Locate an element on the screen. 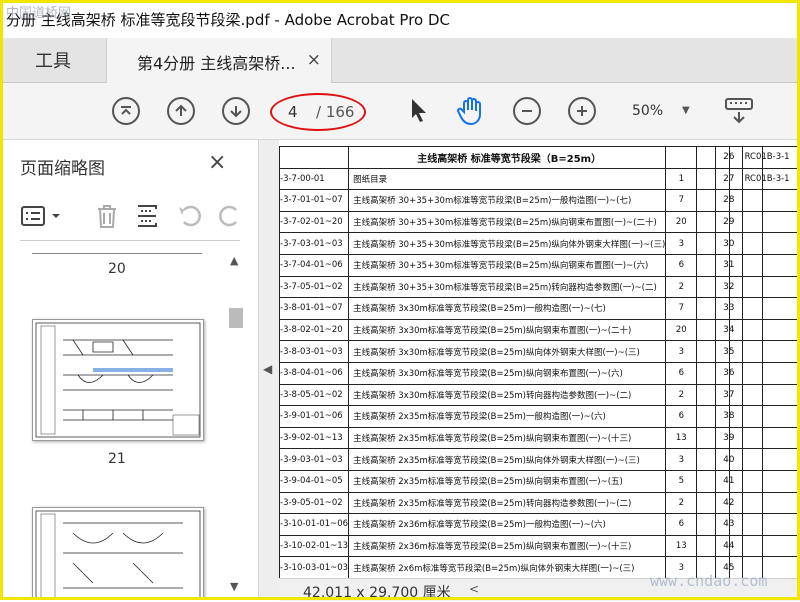 This screenshot has height=602, width=800. table-header-row: 主线高架桥 标准等宽节段梁（B=25m） is located at coordinates (521, 157).